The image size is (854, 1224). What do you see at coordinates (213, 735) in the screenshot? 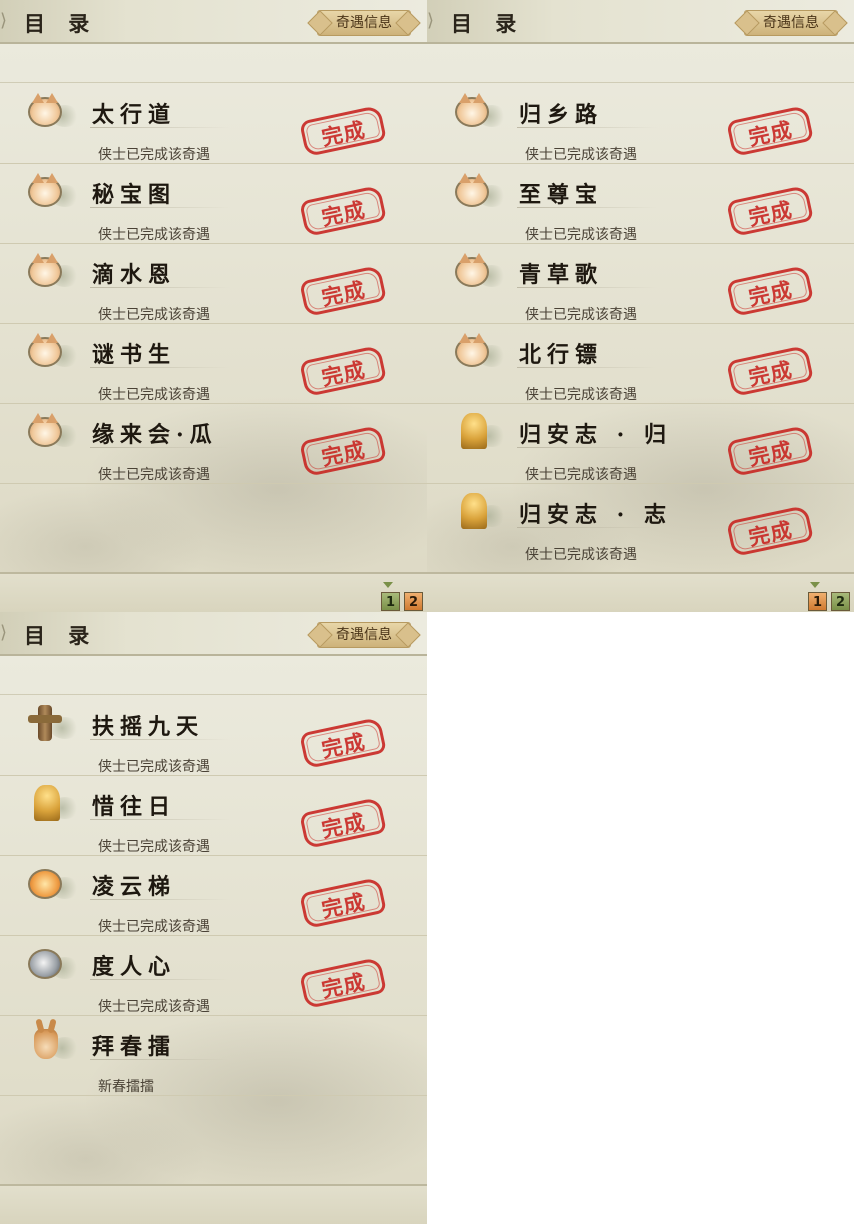
I see `adventure-row: 扶摇九天 侠士已完成该奇遇 完成` at bounding box center [213, 735].